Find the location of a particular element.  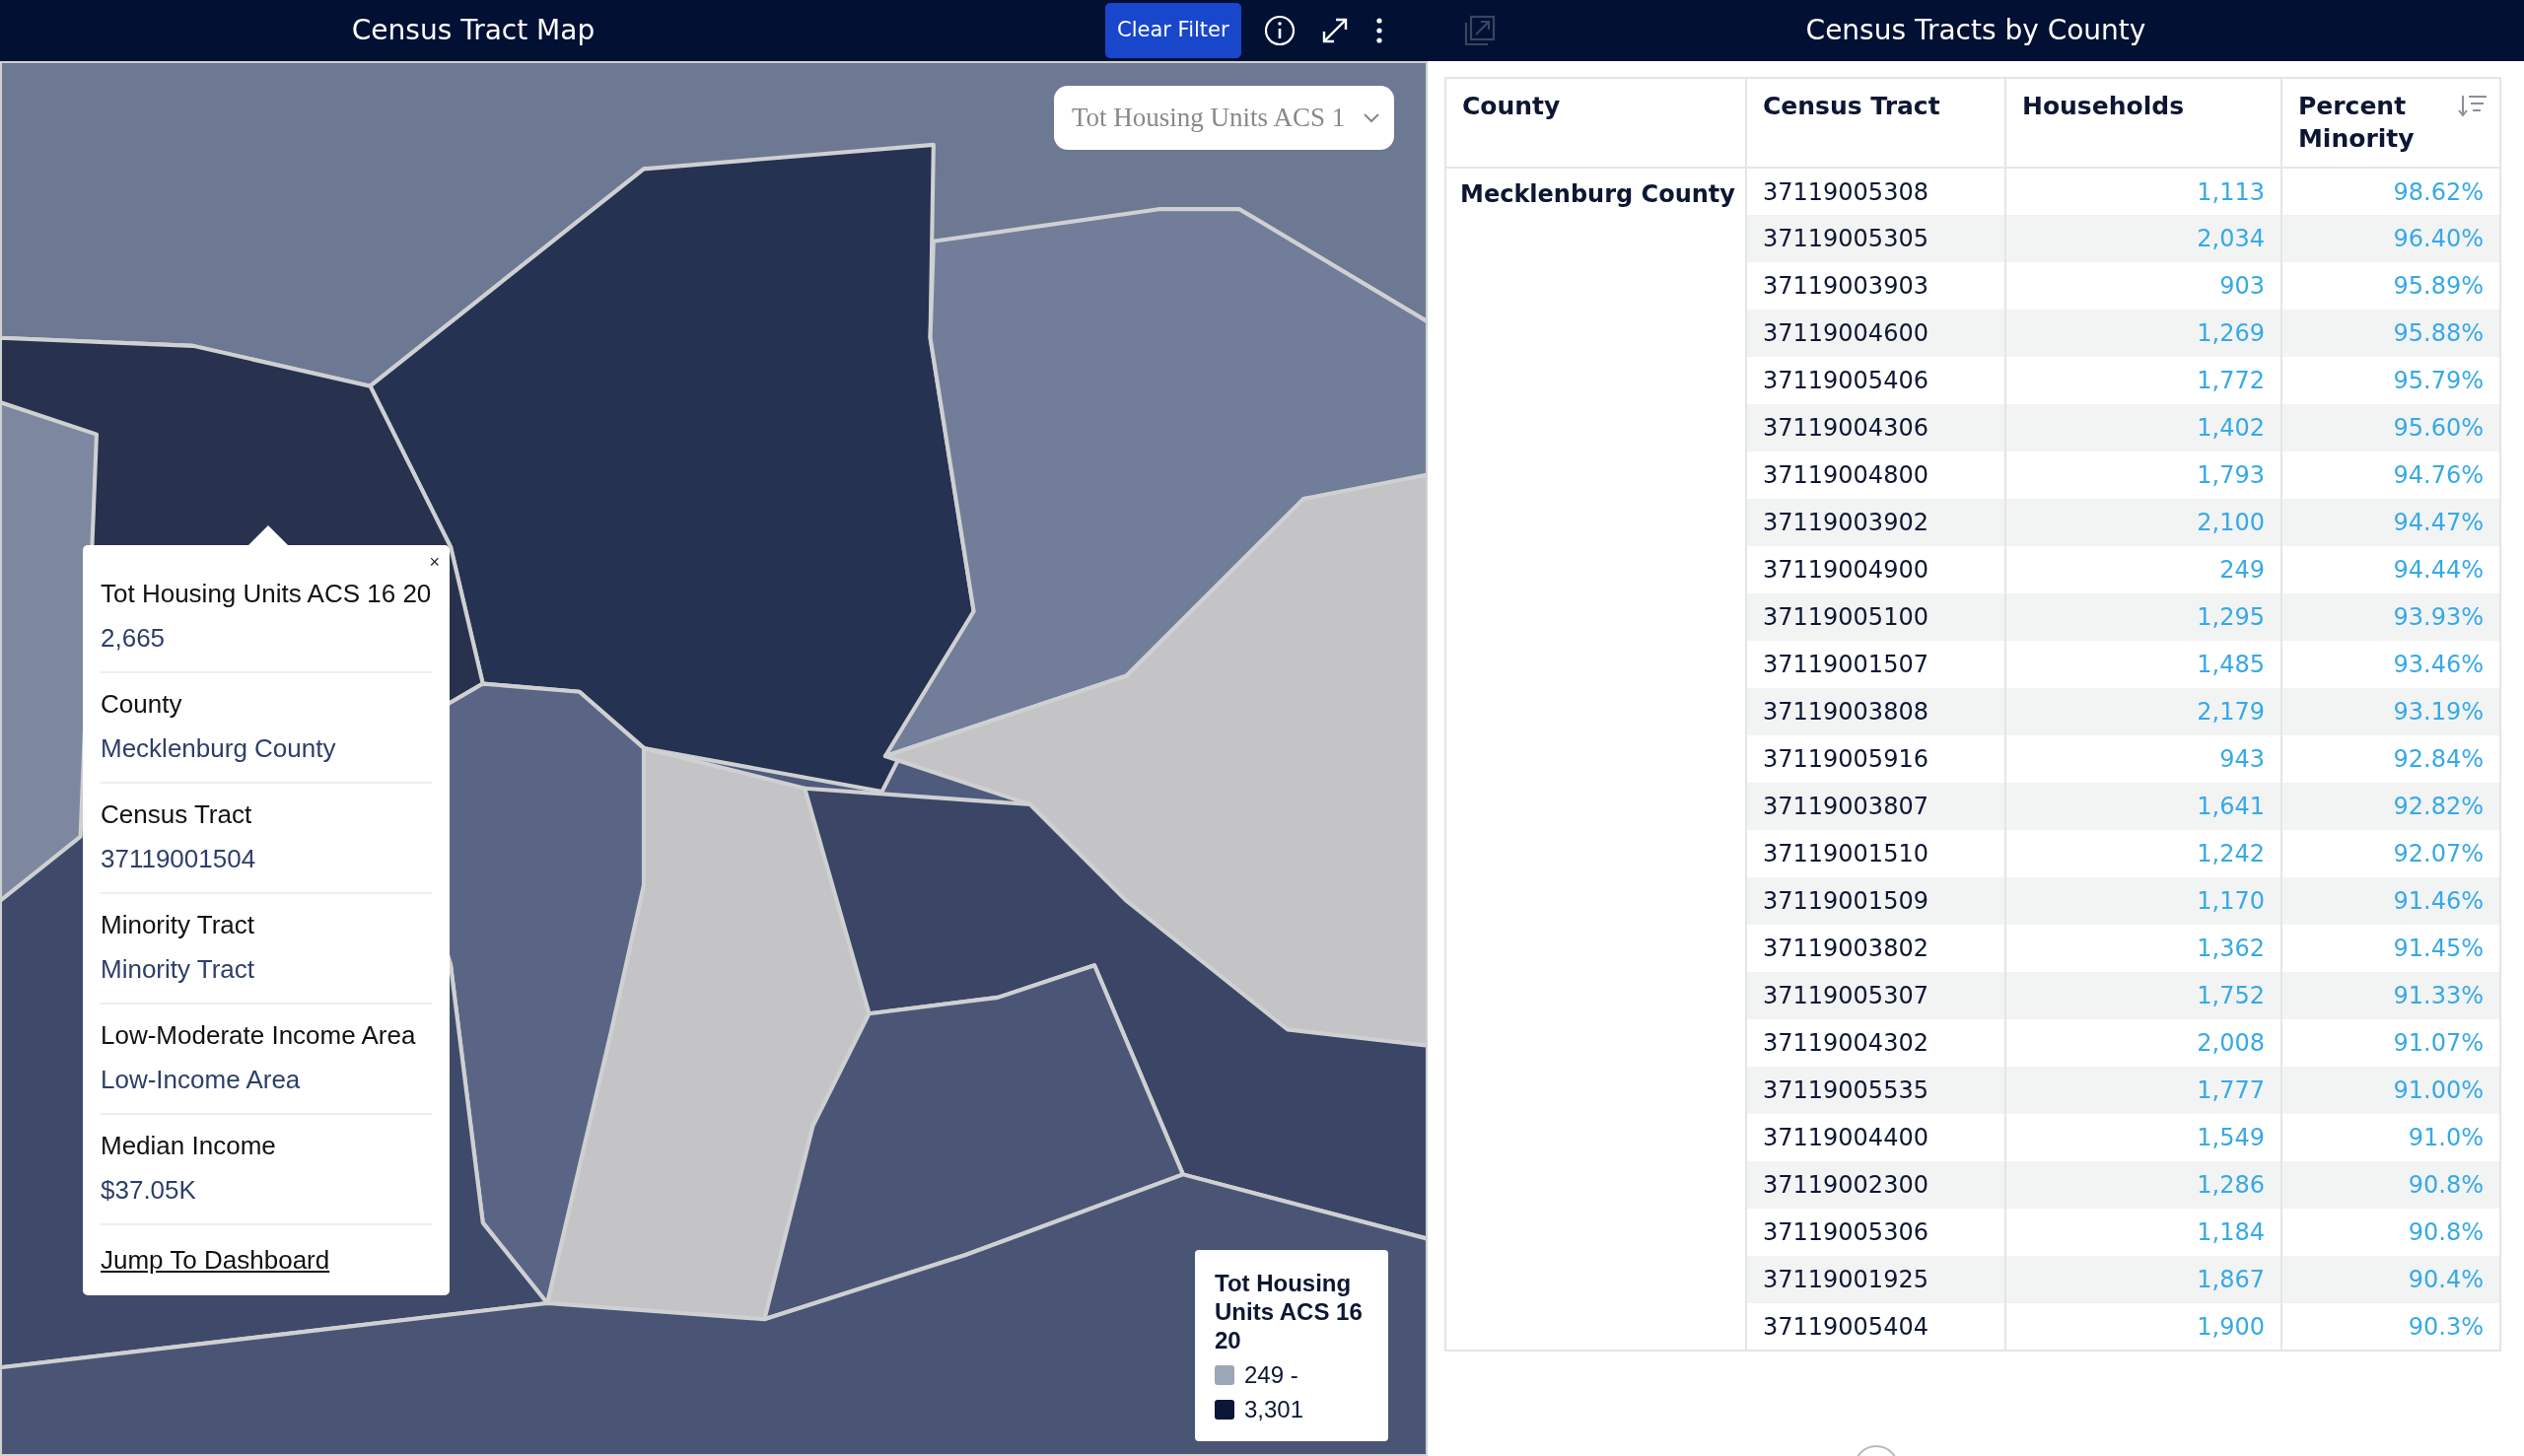

legend-title: Tot Housing Units ACS 16 20 is located at coordinates (1290, 1312).